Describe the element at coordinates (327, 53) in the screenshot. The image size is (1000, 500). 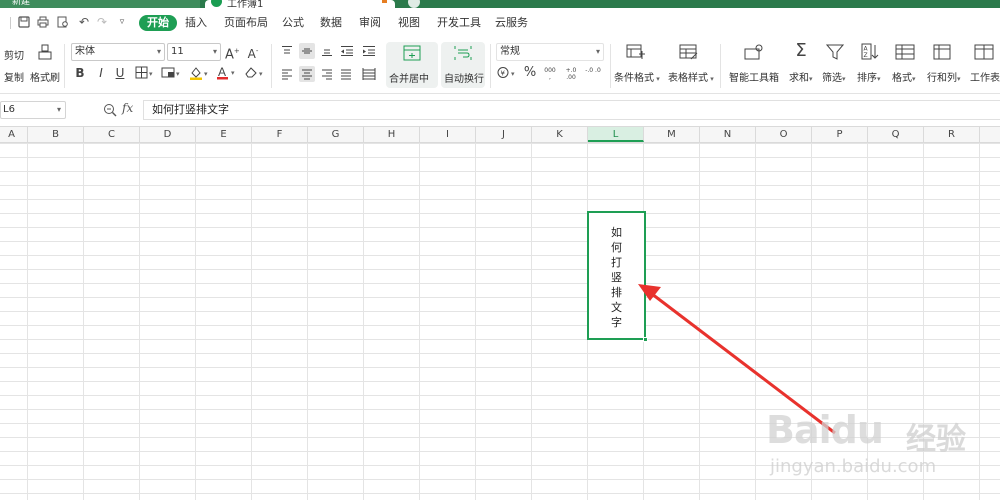
I see `align-bottom-icon` at that location.